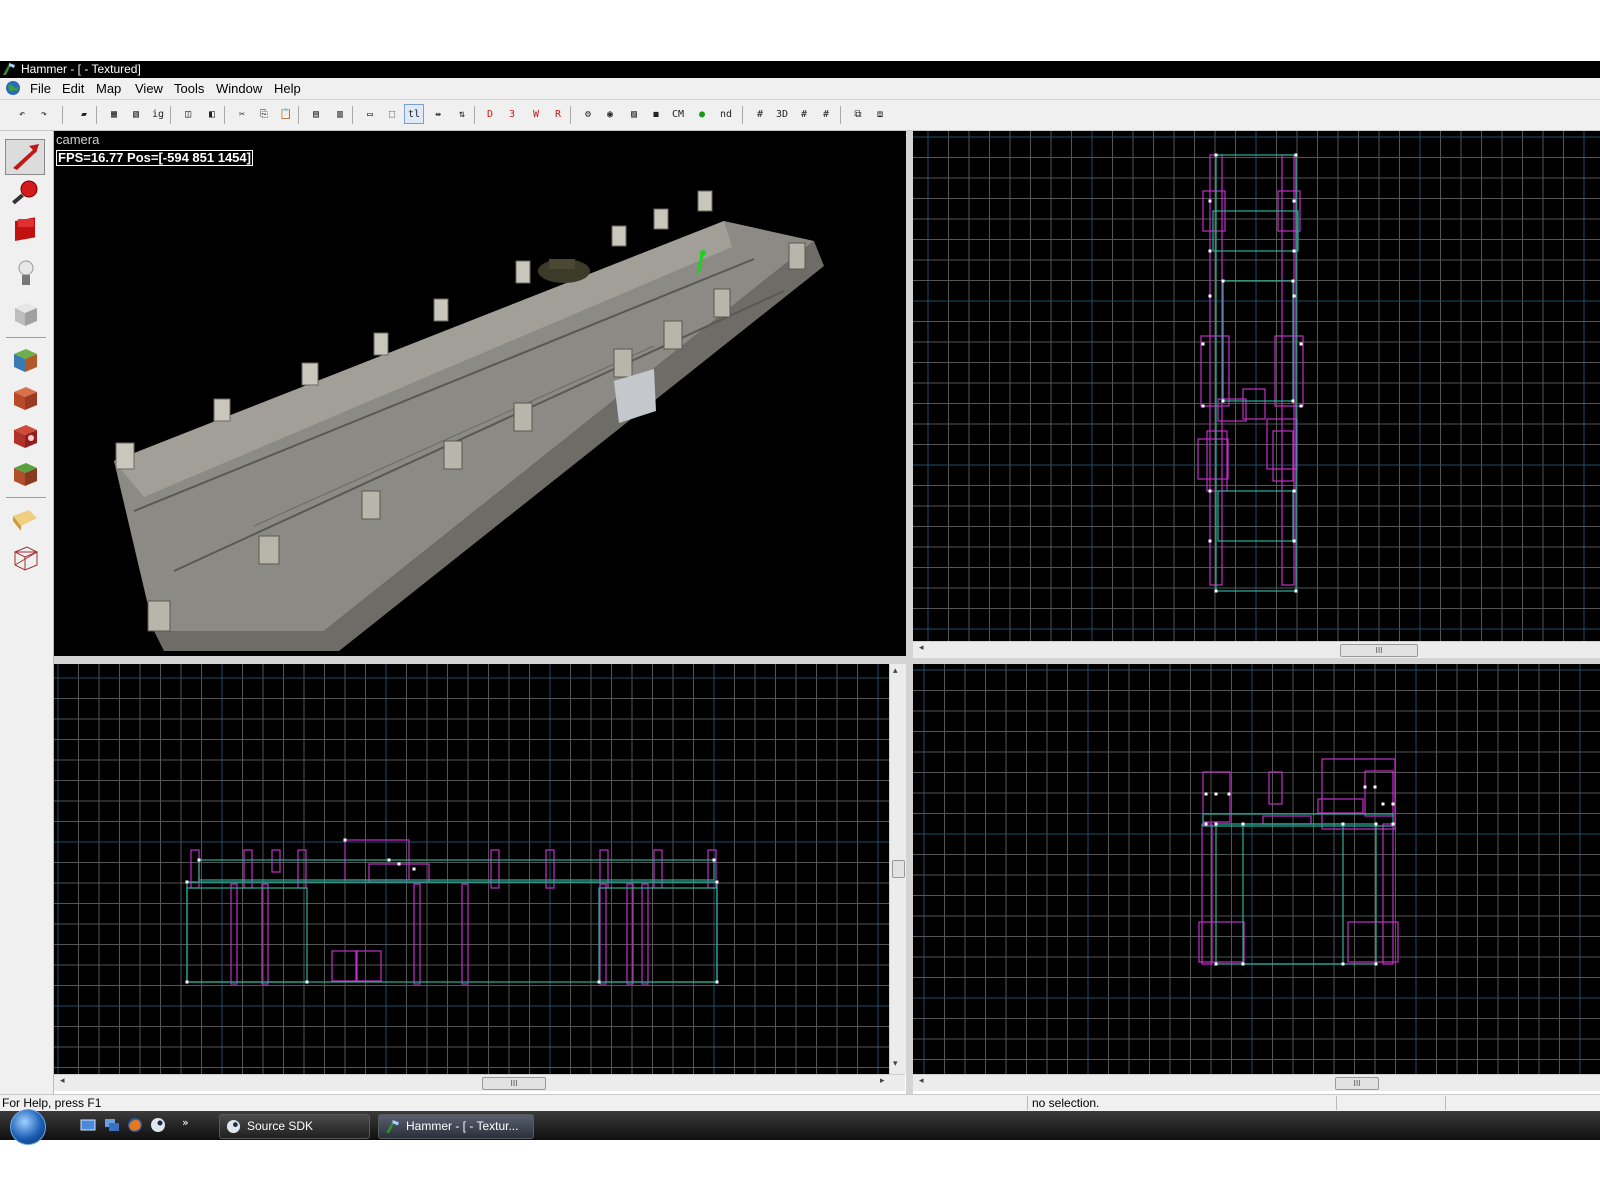  I want to click on overlay-tool, so click(25, 473).